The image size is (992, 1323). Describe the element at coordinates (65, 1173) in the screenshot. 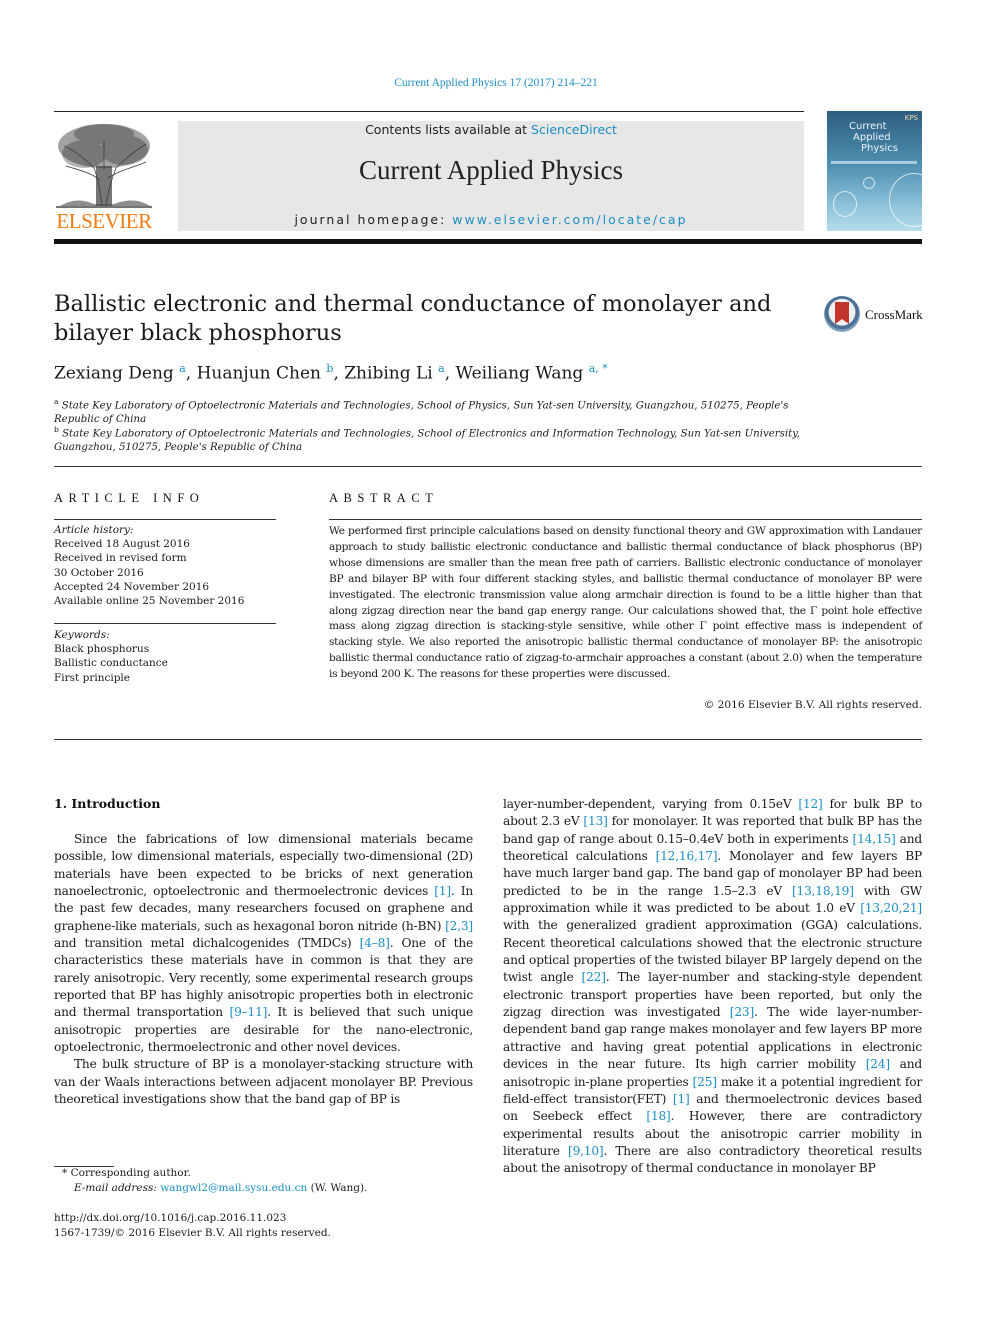

I see `footnote-mark: *` at that location.